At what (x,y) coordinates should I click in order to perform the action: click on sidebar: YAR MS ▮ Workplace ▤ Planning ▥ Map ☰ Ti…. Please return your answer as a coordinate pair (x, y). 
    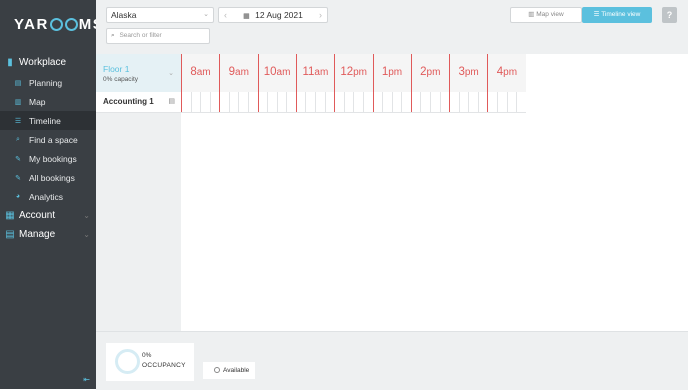
    Looking at the image, I should click on (51, 194).